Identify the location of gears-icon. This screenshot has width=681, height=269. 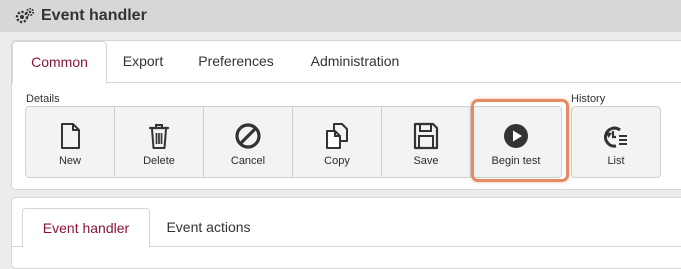
(25, 15).